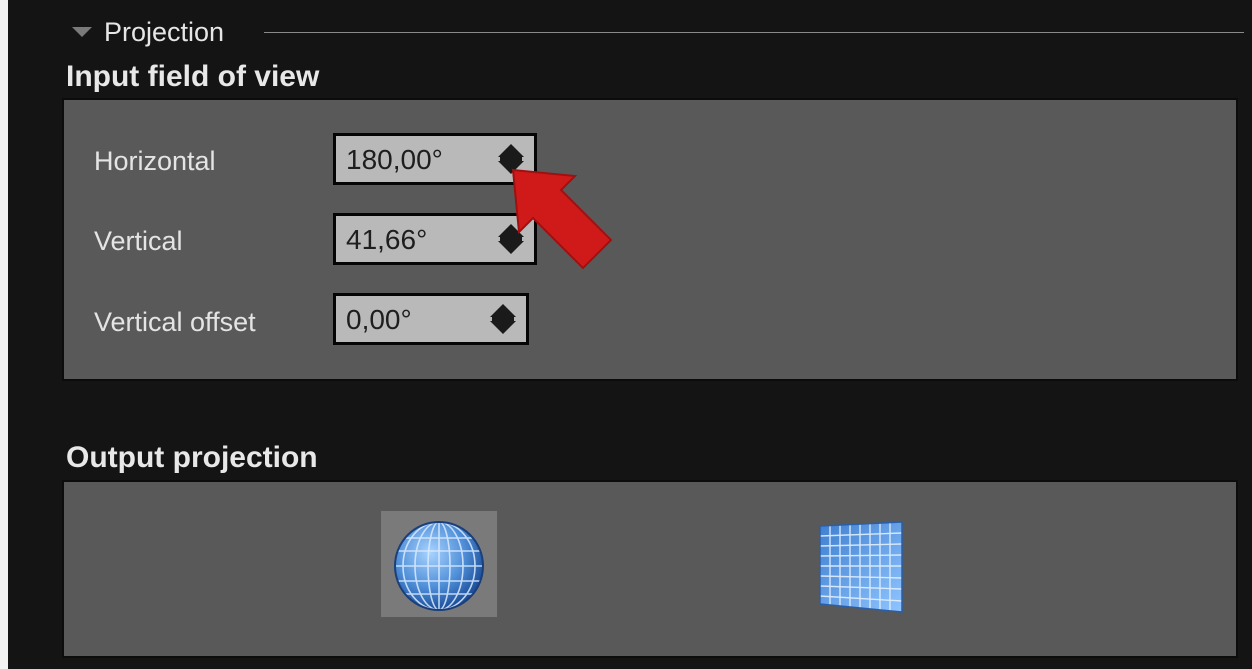 Image resolution: width=1252 pixels, height=669 pixels. I want to click on spin-up-down-icon, so click(503, 320).